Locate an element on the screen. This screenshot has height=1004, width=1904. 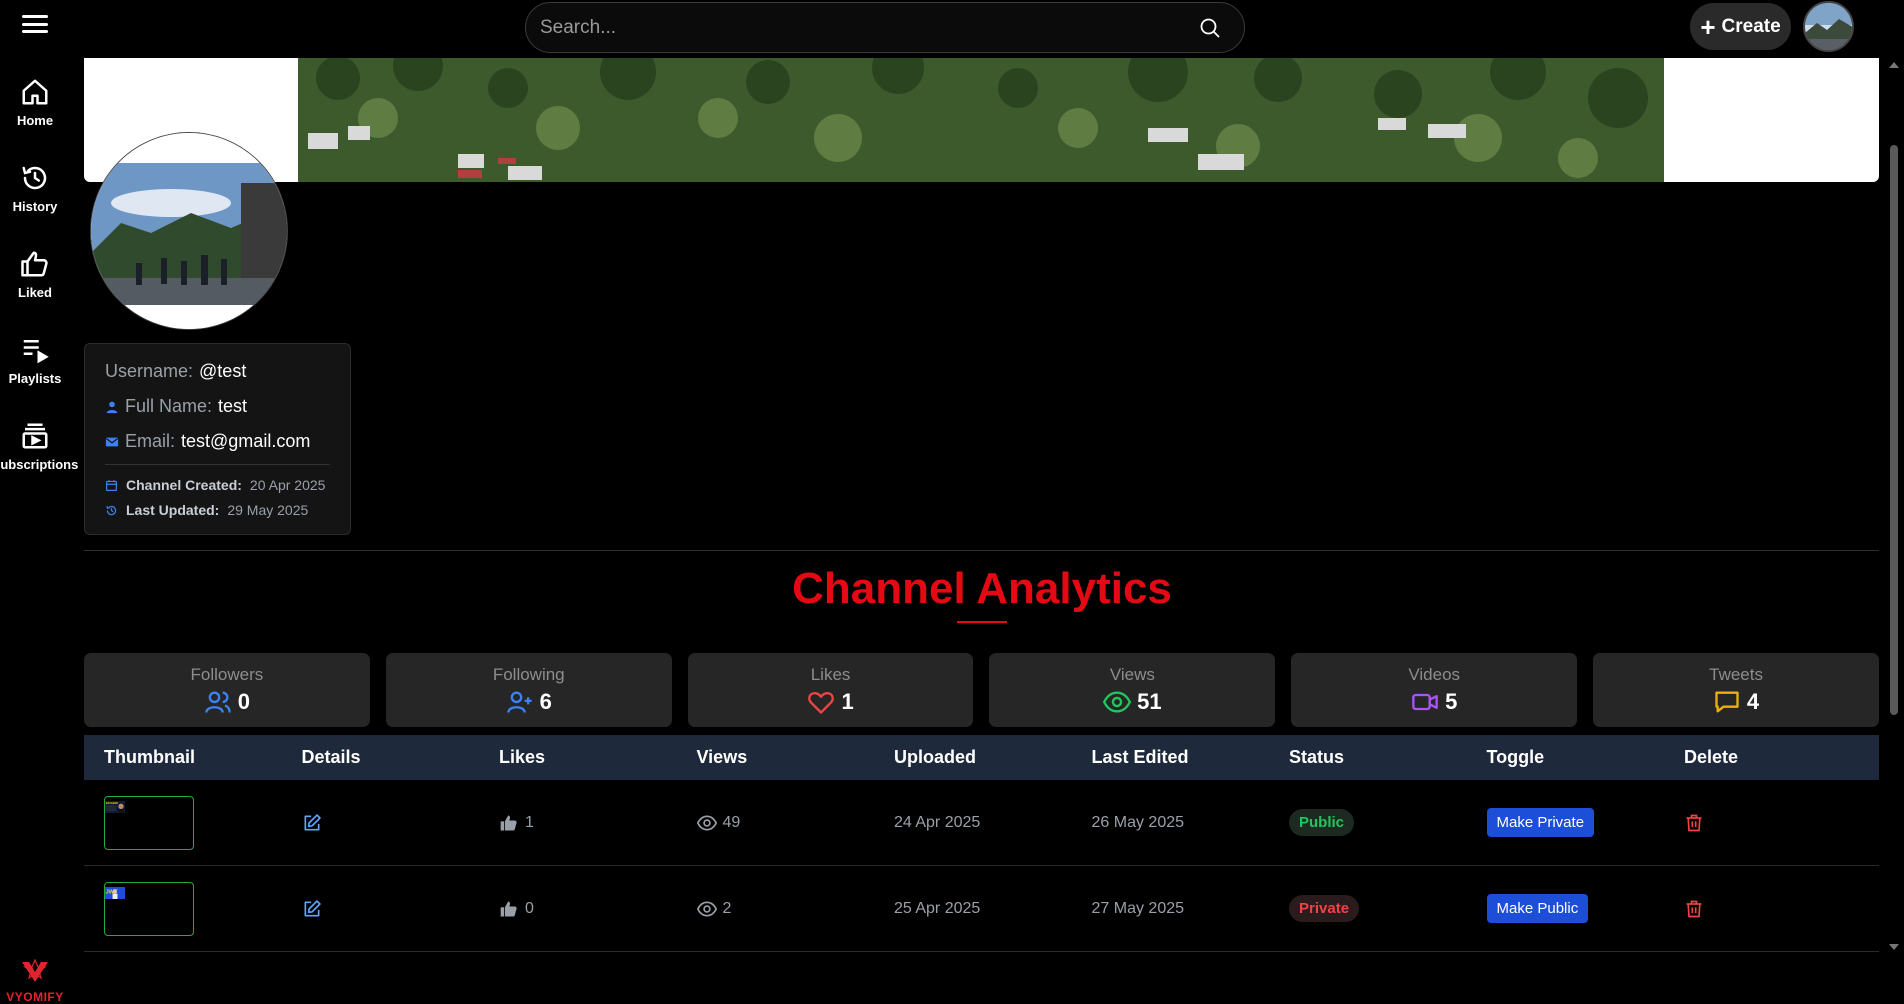
column-header: Likes is located at coordinates (522, 757).